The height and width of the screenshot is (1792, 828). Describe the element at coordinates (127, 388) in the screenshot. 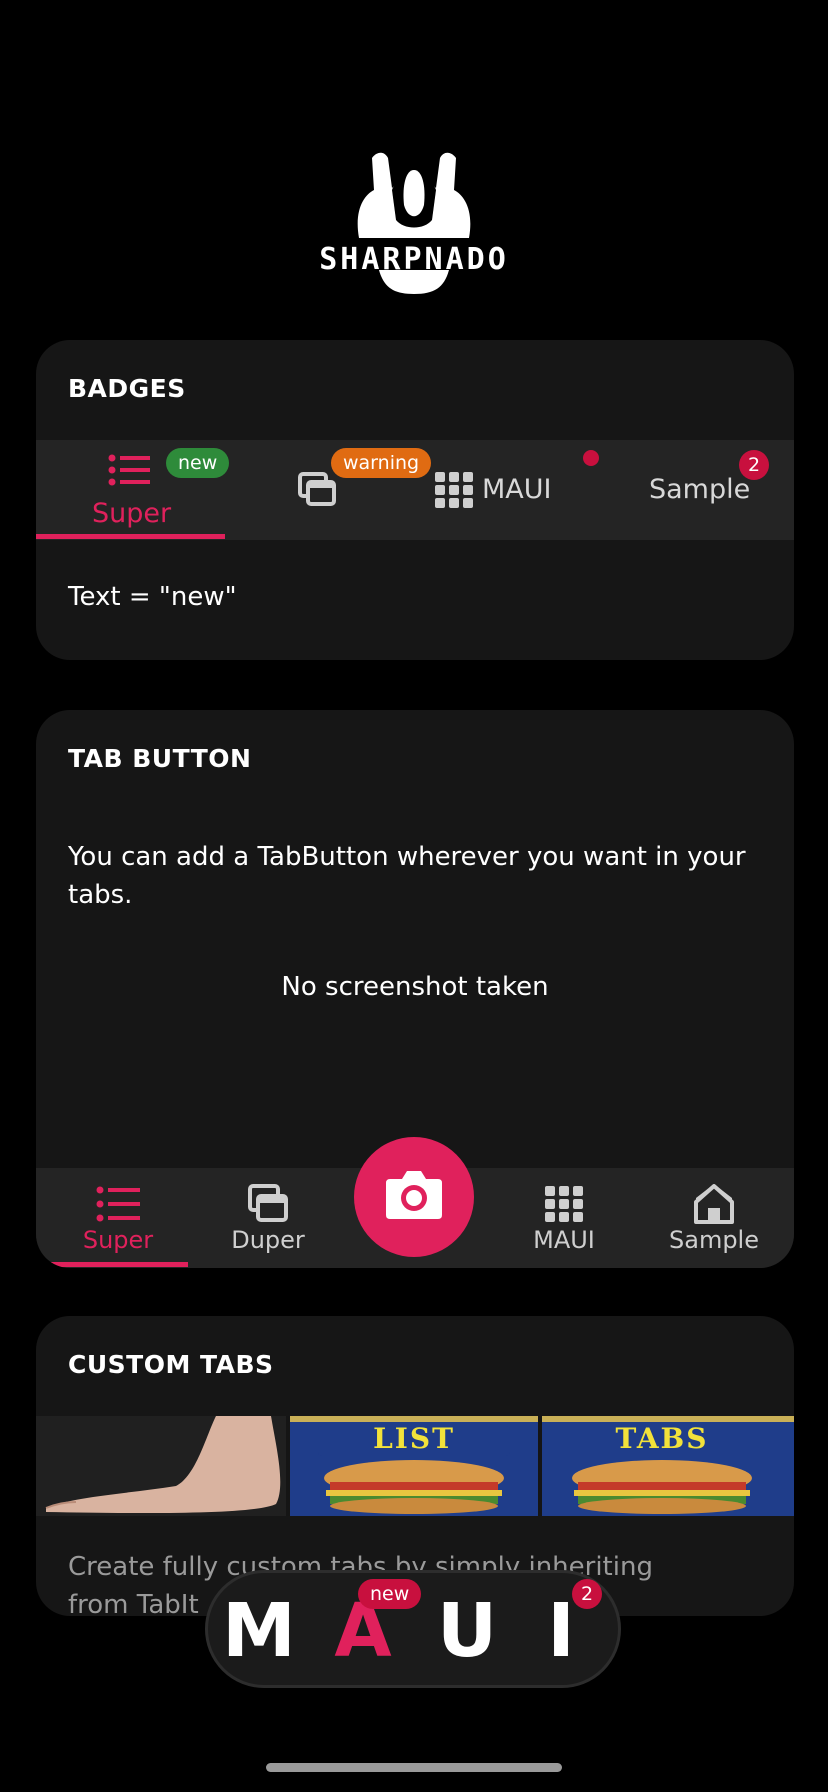

I see `badges-title: BADGES` at that location.